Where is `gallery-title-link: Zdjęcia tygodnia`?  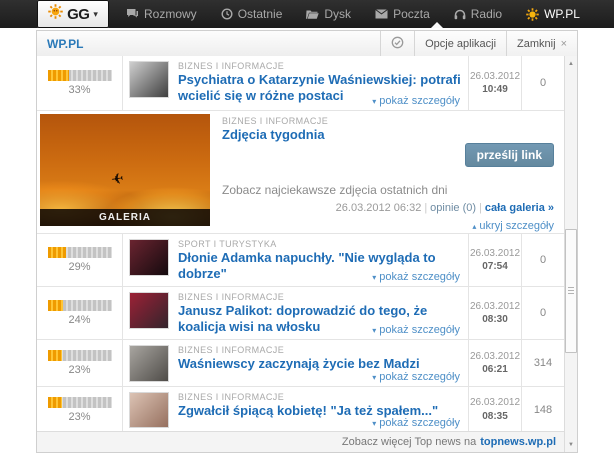
gallery-title-link: Zdjęcia tygodnia is located at coordinates (388, 135).